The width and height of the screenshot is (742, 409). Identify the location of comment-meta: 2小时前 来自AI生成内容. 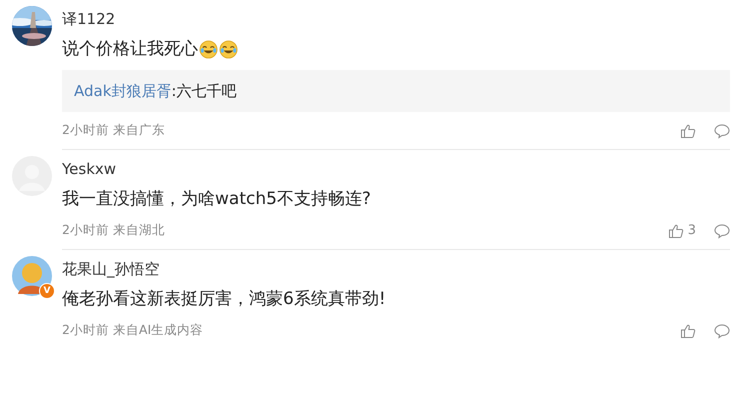
(133, 330).